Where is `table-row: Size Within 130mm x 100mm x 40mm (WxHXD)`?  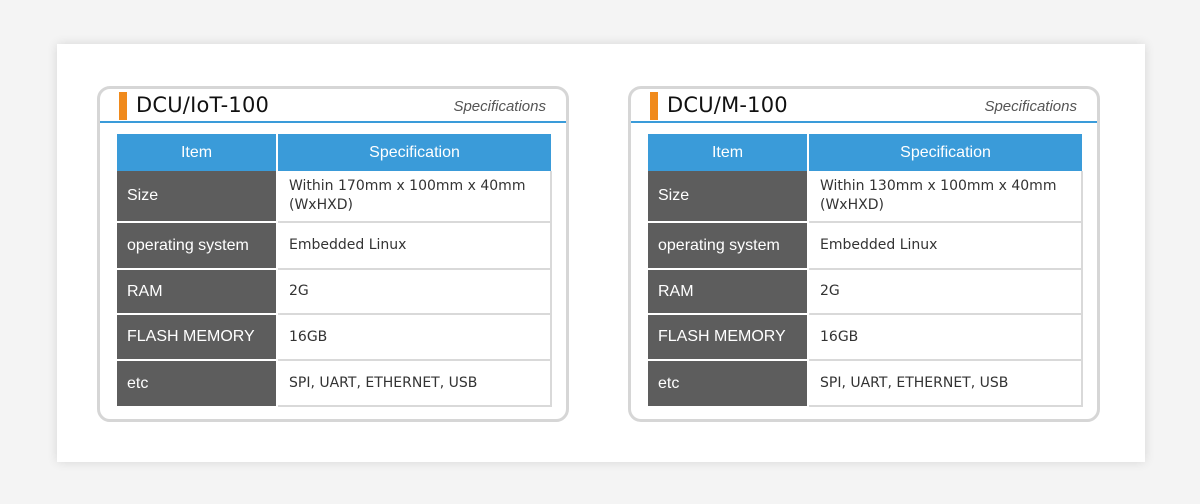 table-row: Size Within 130mm x 100mm x 40mm (WxHXD) is located at coordinates (865, 197).